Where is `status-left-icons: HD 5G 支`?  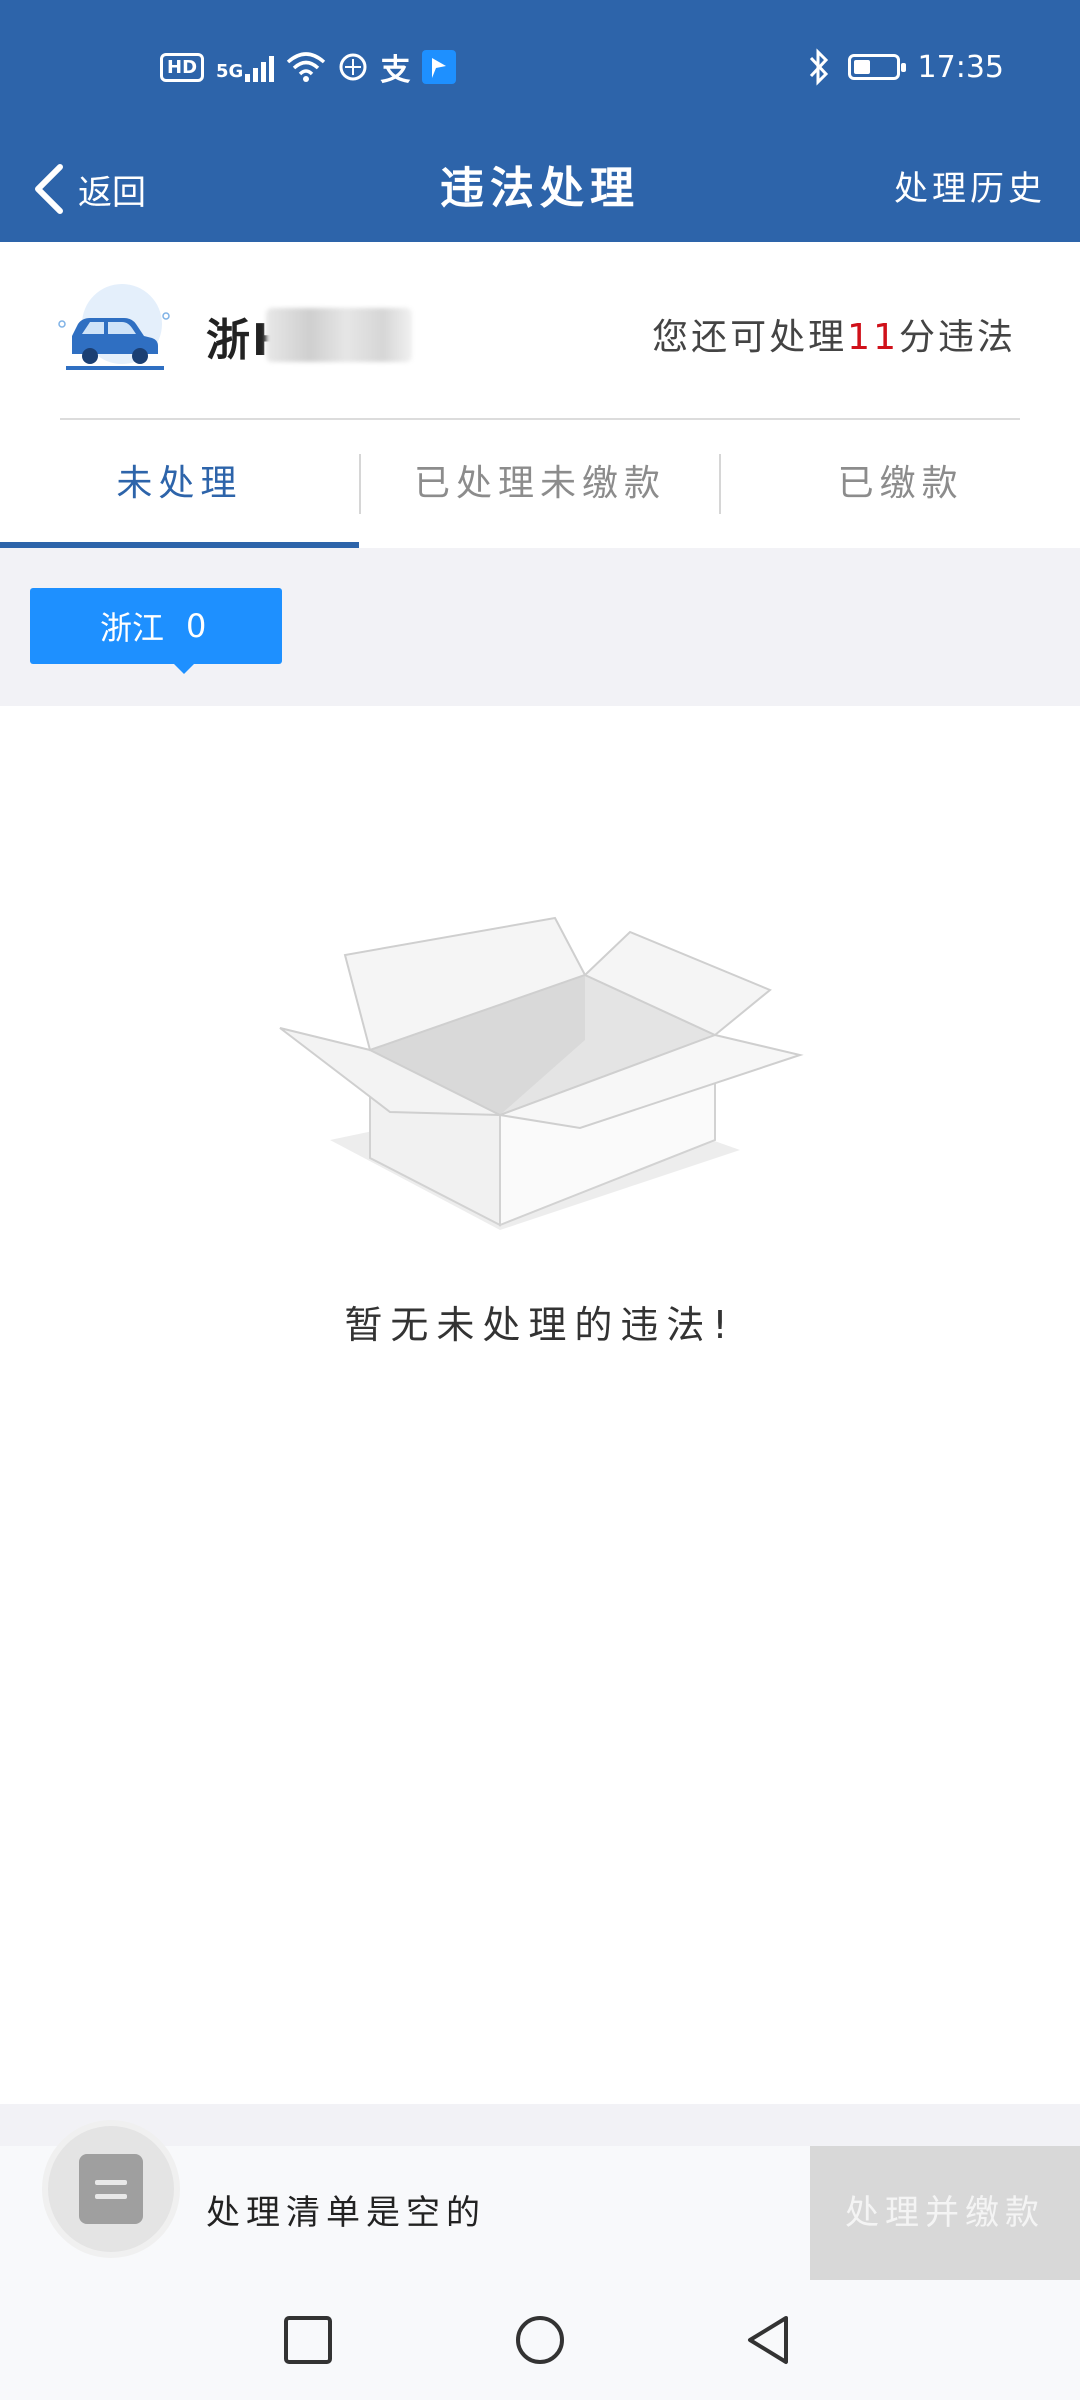 status-left-icons: HD 5G 支 is located at coordinates (308, 67).